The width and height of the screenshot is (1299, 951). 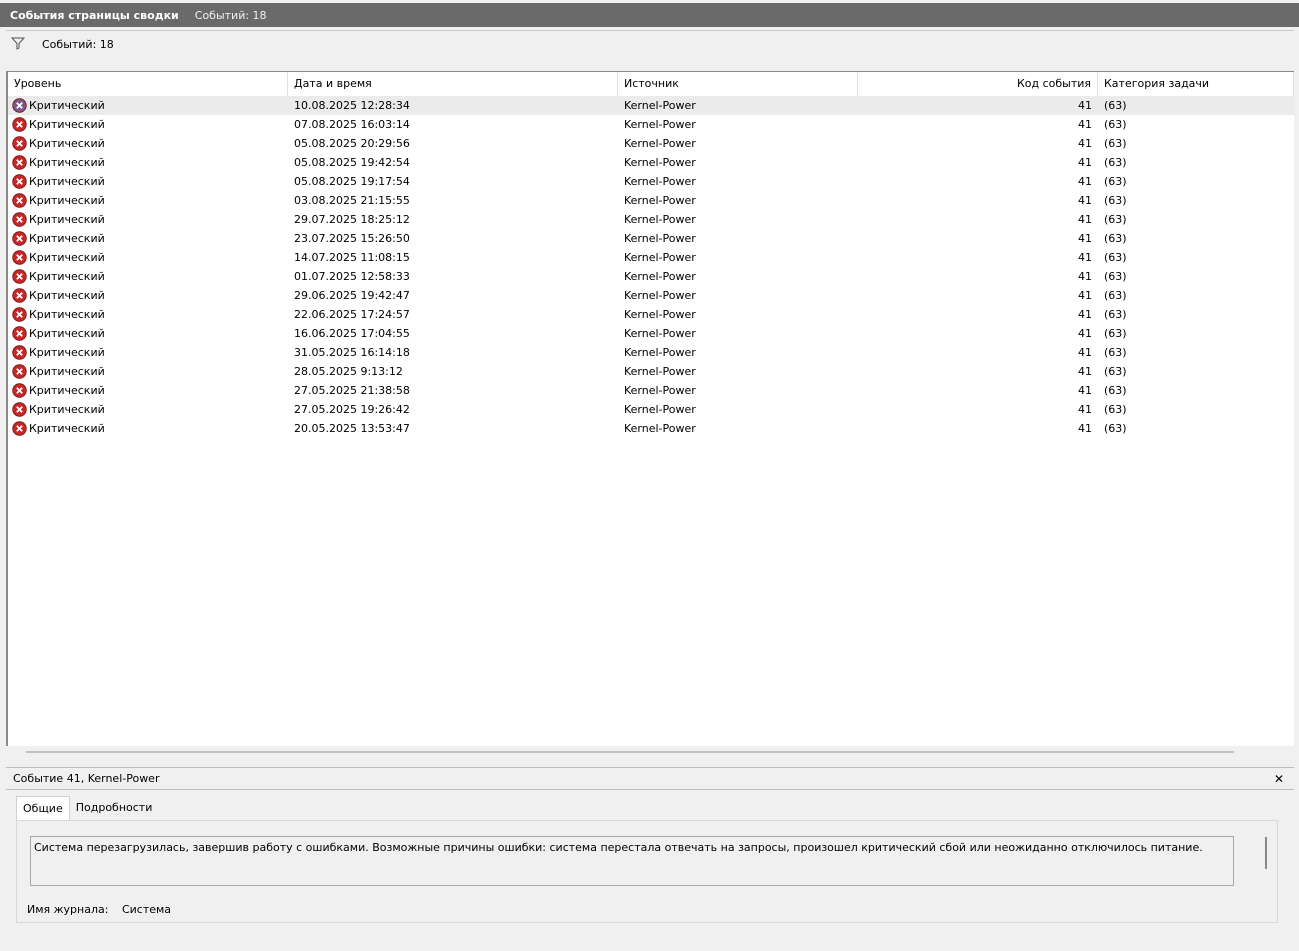 What do you see at coordinates (352, 390) in the screenshot?
I see `cell-datetime: 27.05.2025 21:38:58` at bounding box center [352, 390].